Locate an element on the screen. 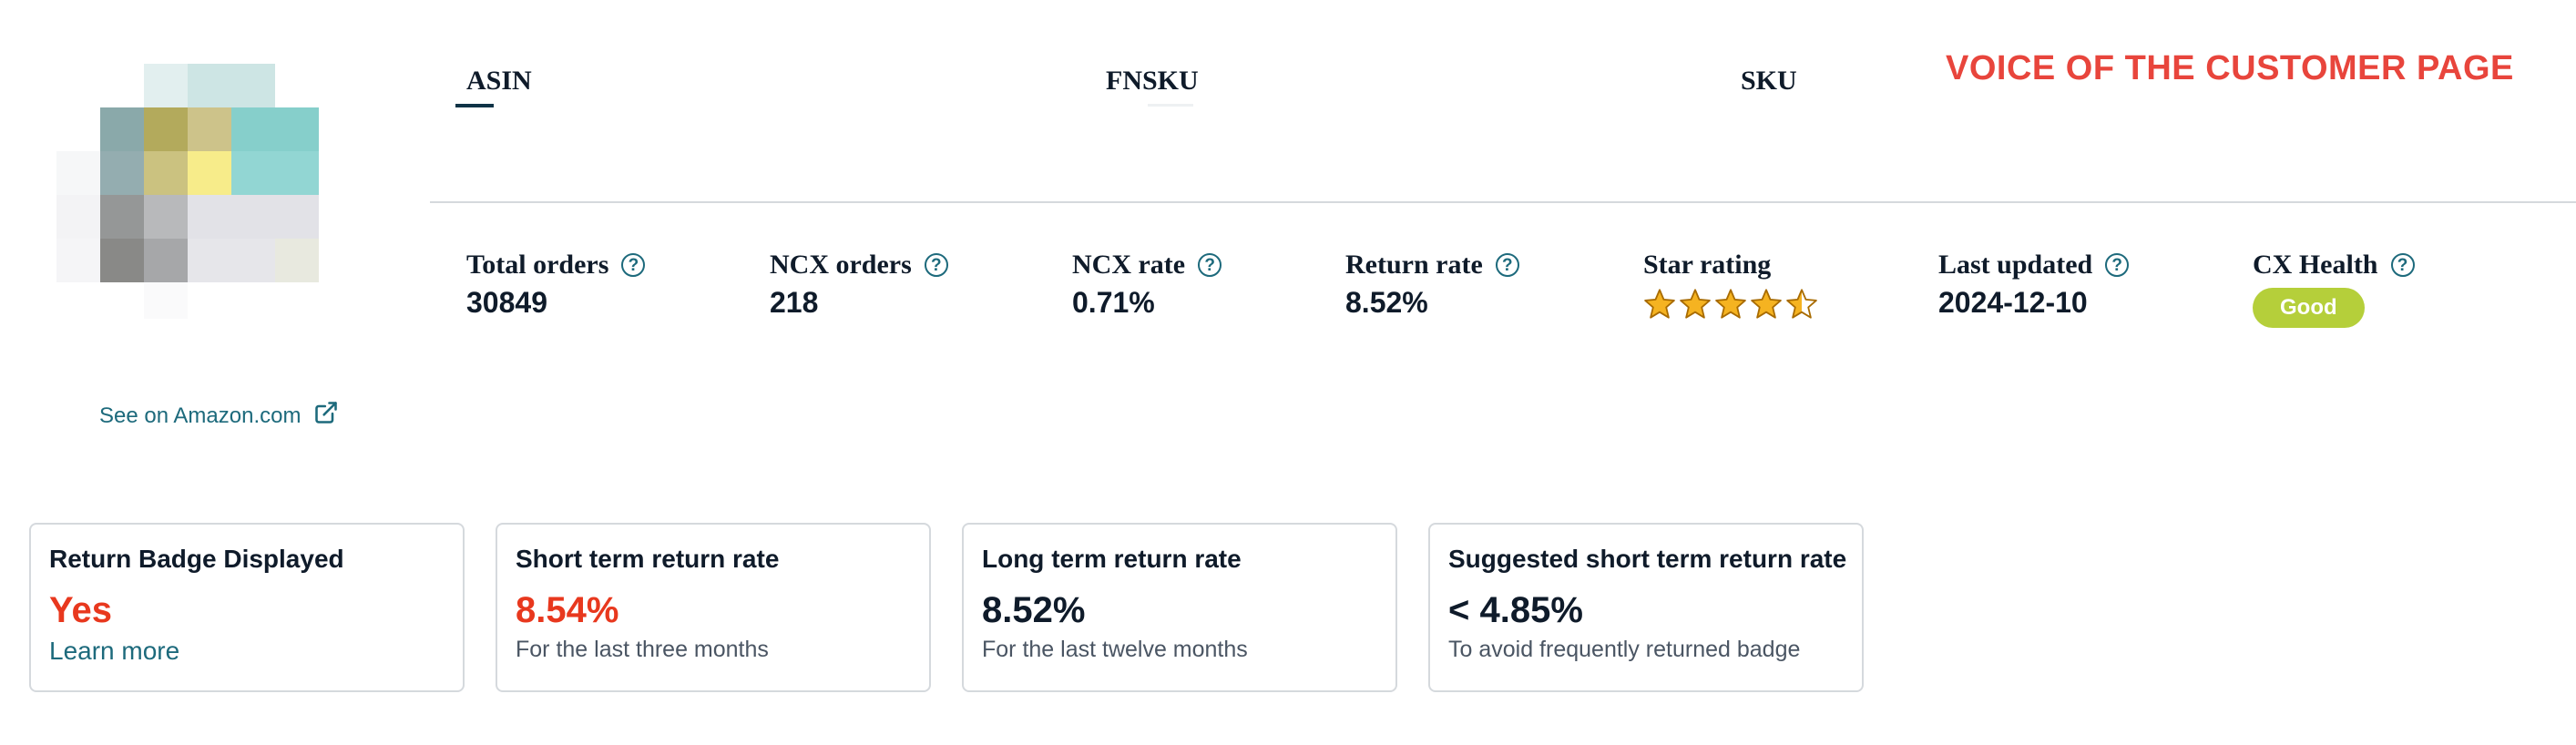 This screenshot has height=745, width=2576. tab-asin: ASIN is located at coordinates (499, 81).